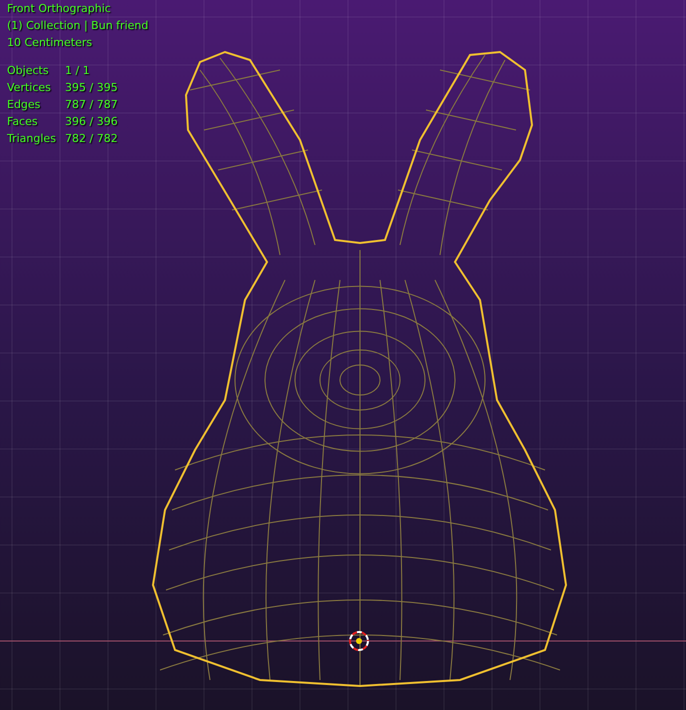  Describe the element at coordinates (23, 122) in the screenshot. I see `stat-label: Faces` at that location.